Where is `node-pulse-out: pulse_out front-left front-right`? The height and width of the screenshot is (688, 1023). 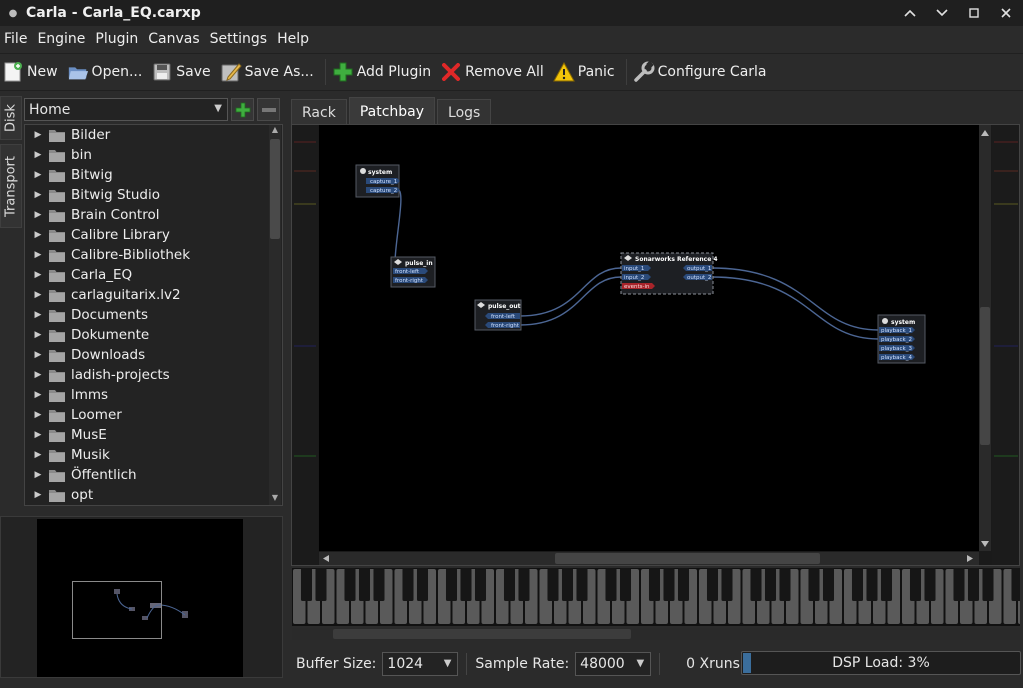
node-pulse-out: pulse_out front-left front-right is located at coordinates (498, 315).